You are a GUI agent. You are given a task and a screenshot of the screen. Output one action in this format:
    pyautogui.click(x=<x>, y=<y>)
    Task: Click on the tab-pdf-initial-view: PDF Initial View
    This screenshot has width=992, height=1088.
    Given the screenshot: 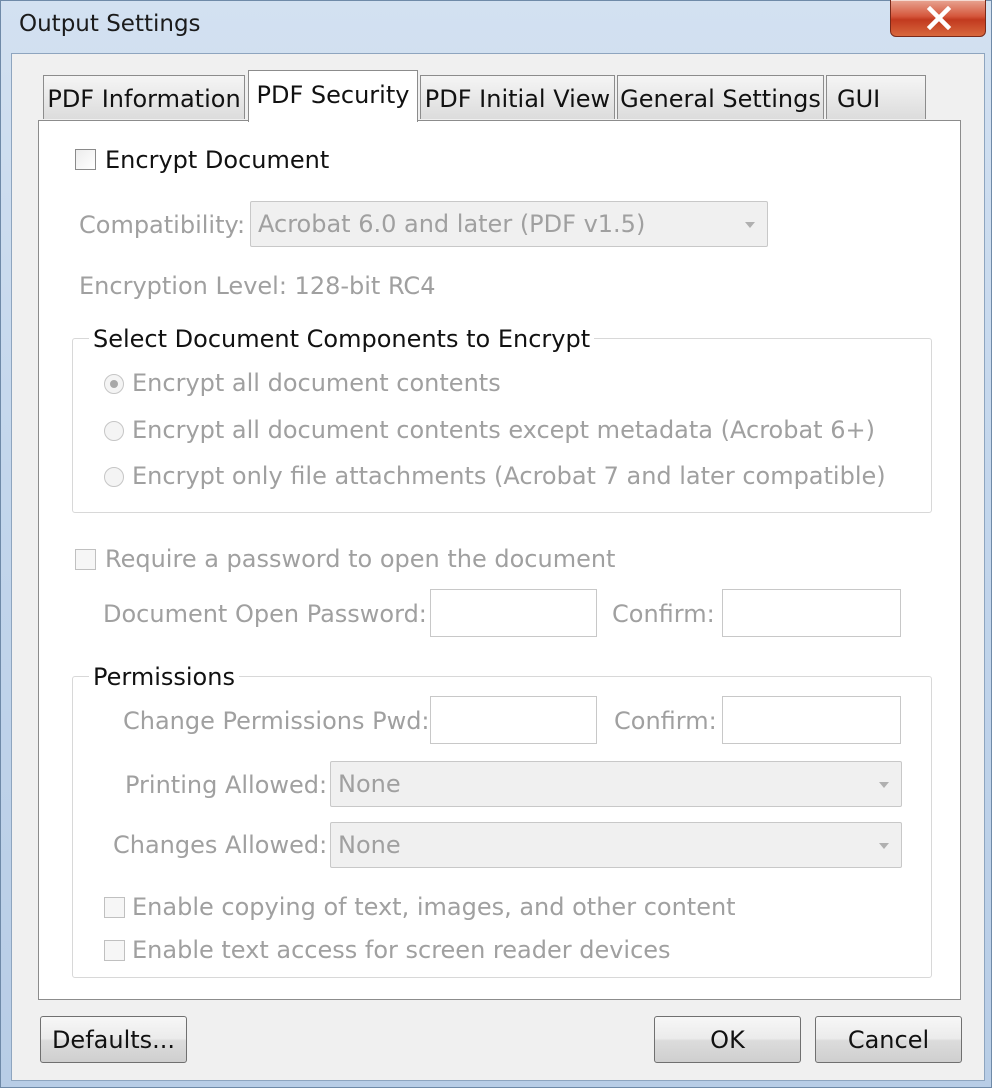 What is the action you would take?
    pyautogui.click(x=517, y=97)
    